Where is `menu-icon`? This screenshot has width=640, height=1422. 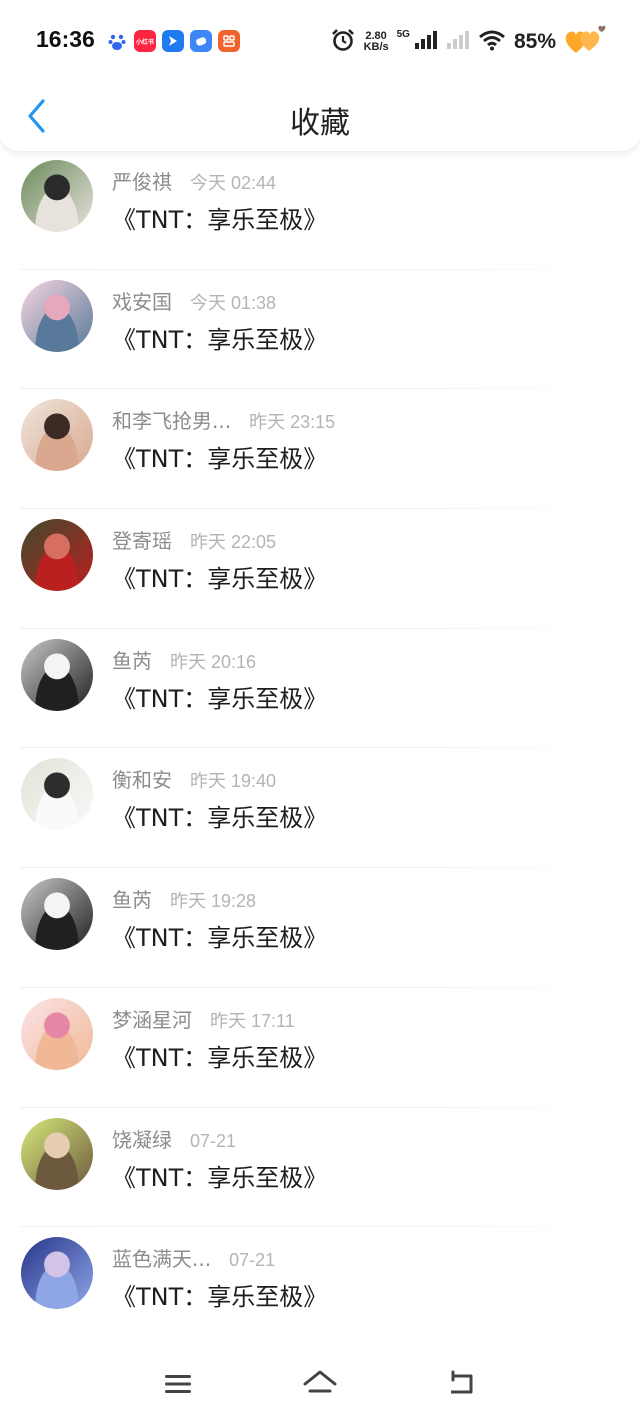 menu-icon is located at coordinates (178, 1384).